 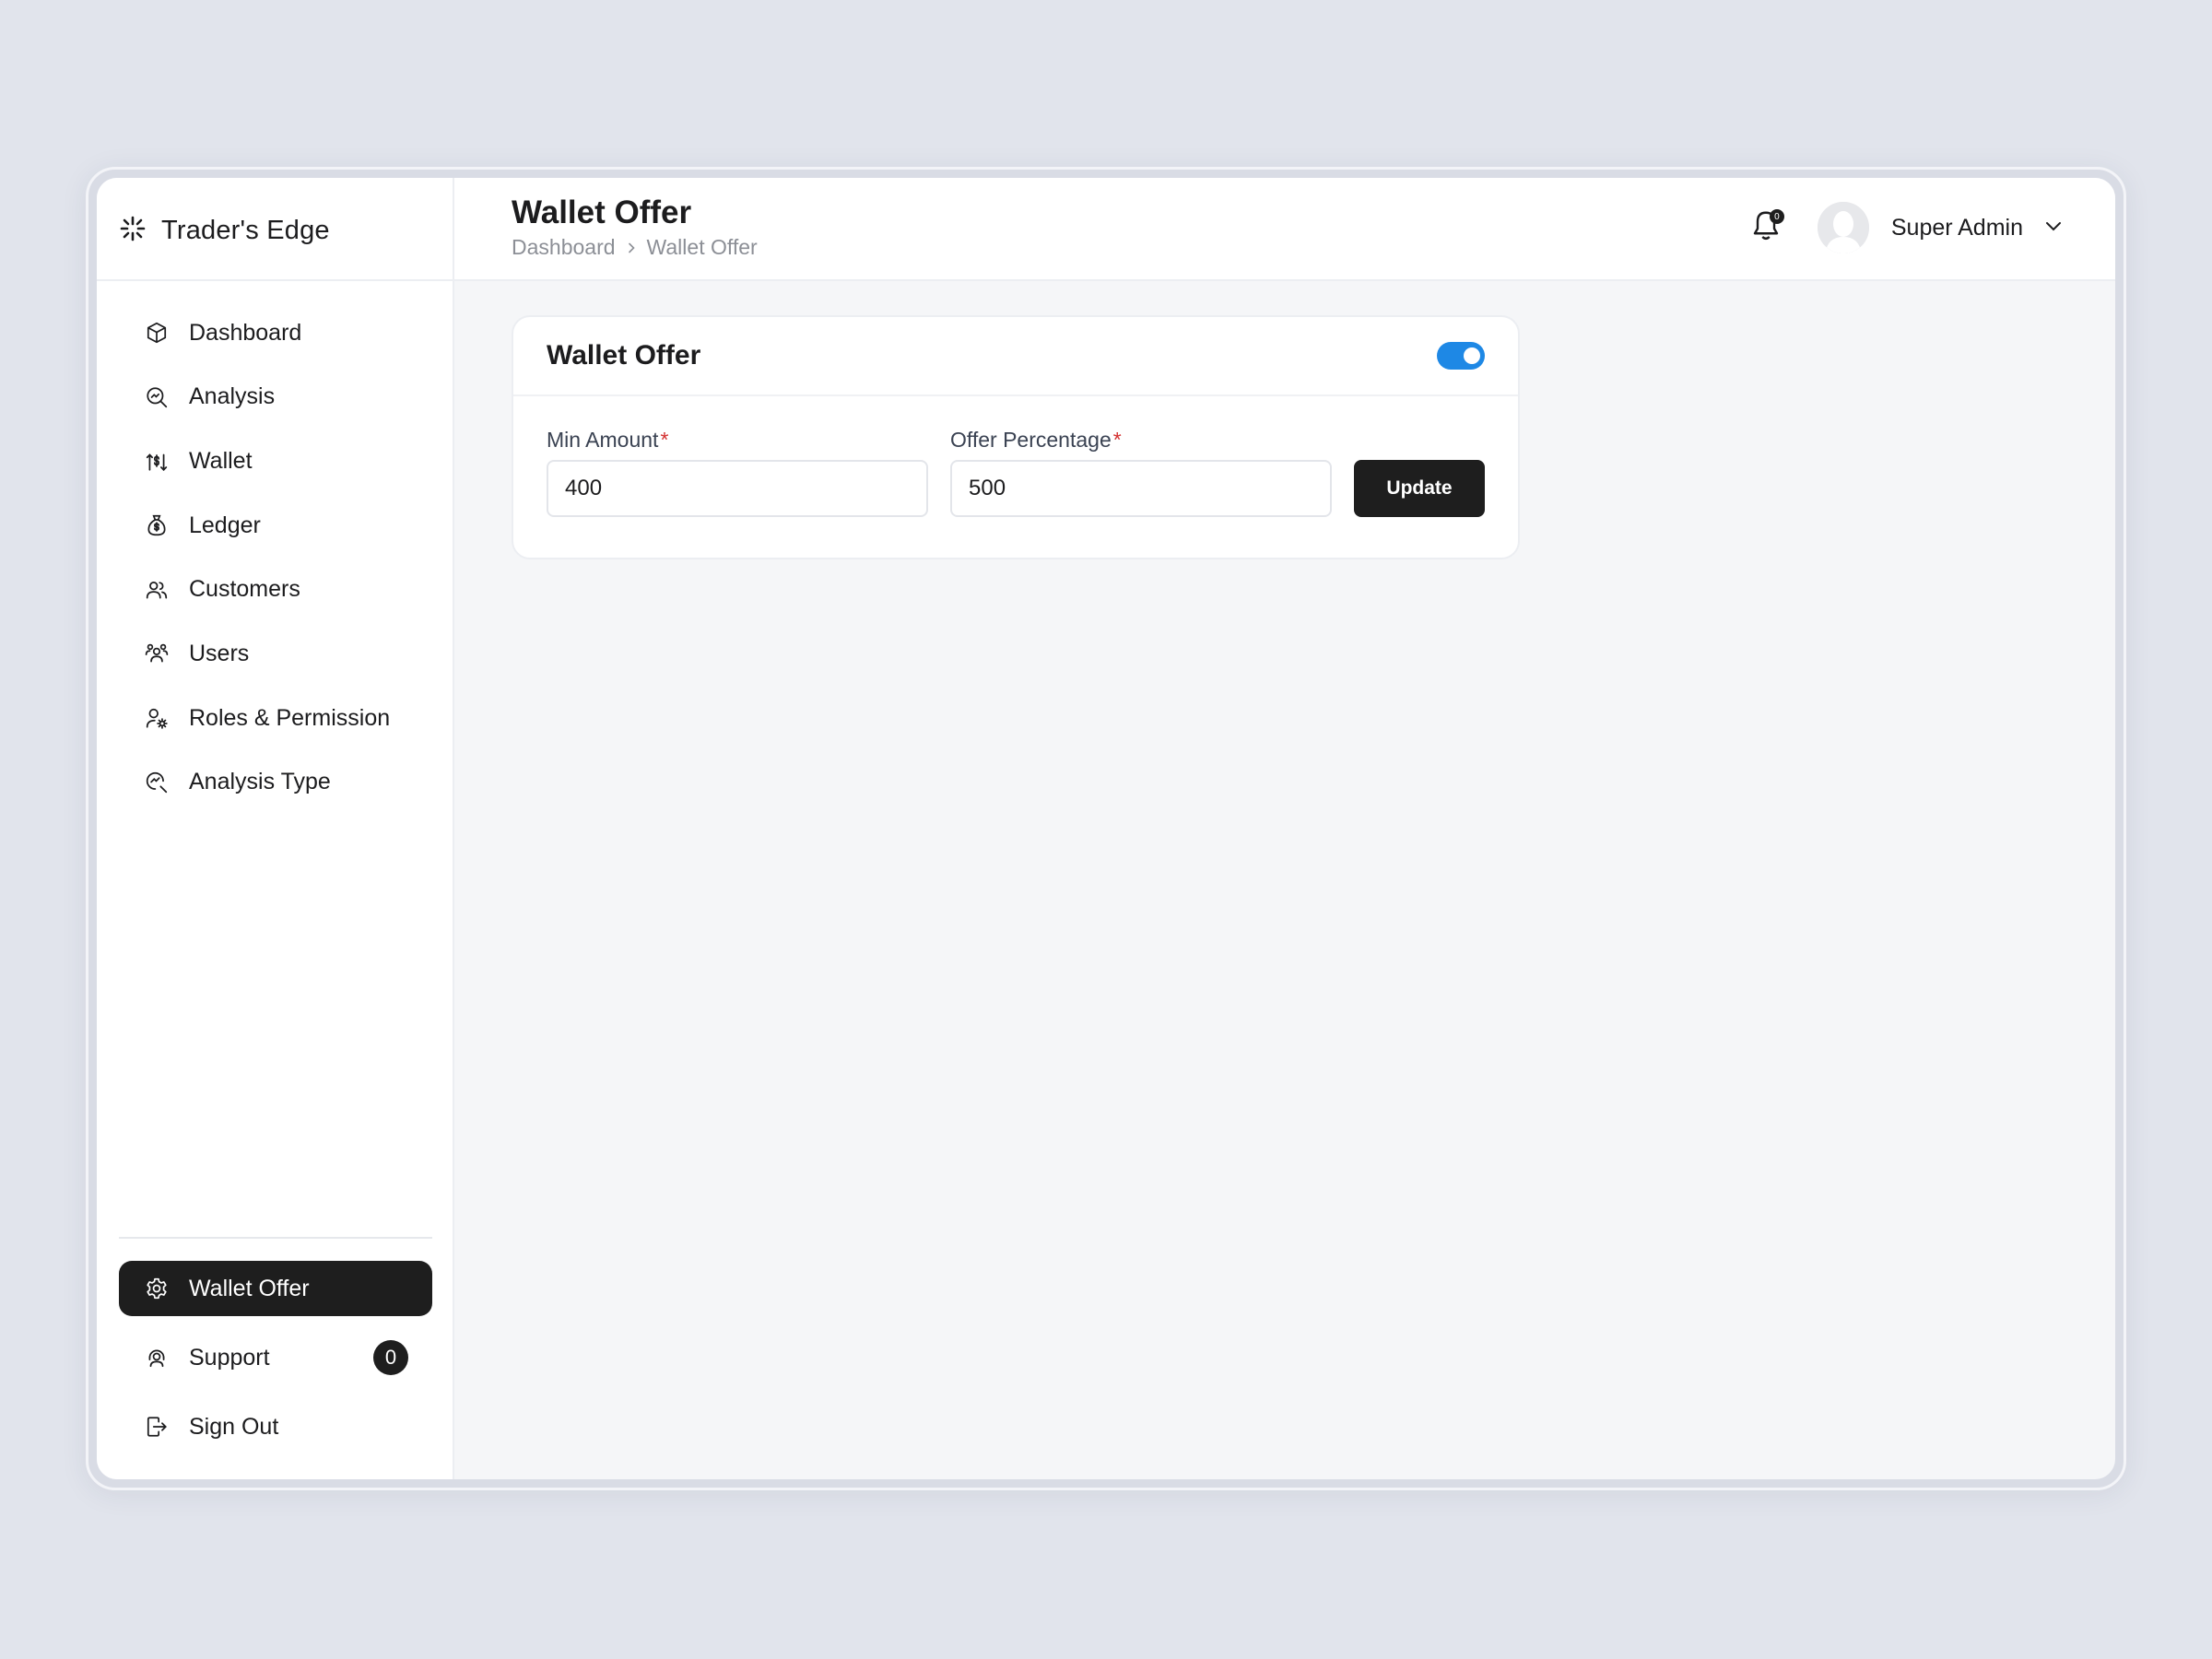 I want to click on sidebar-divider, so click(x=275, y=1238).